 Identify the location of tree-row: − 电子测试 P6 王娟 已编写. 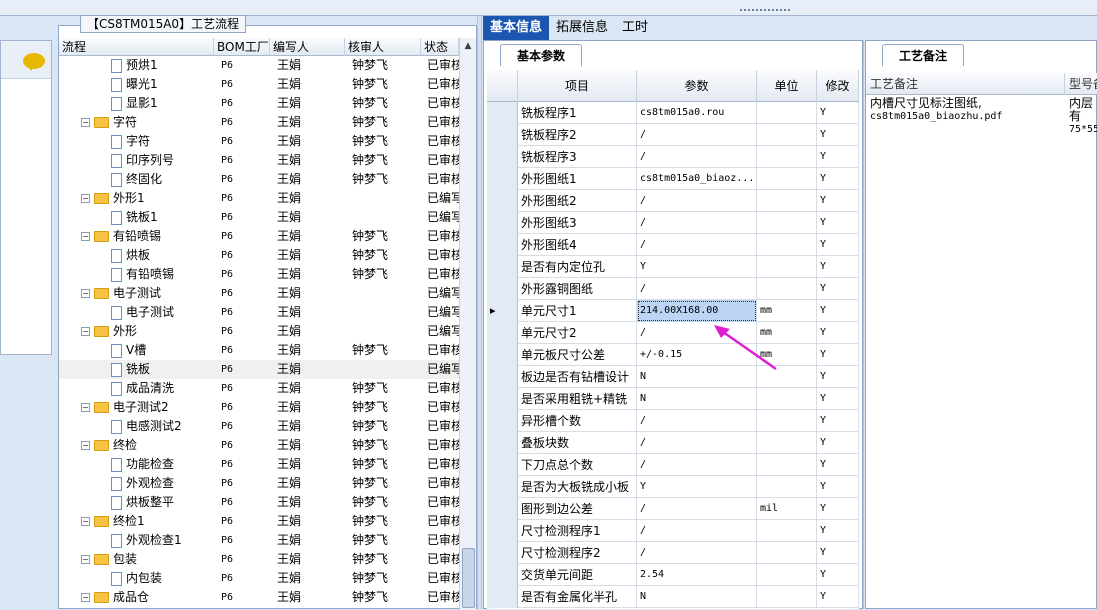
(259, 293).